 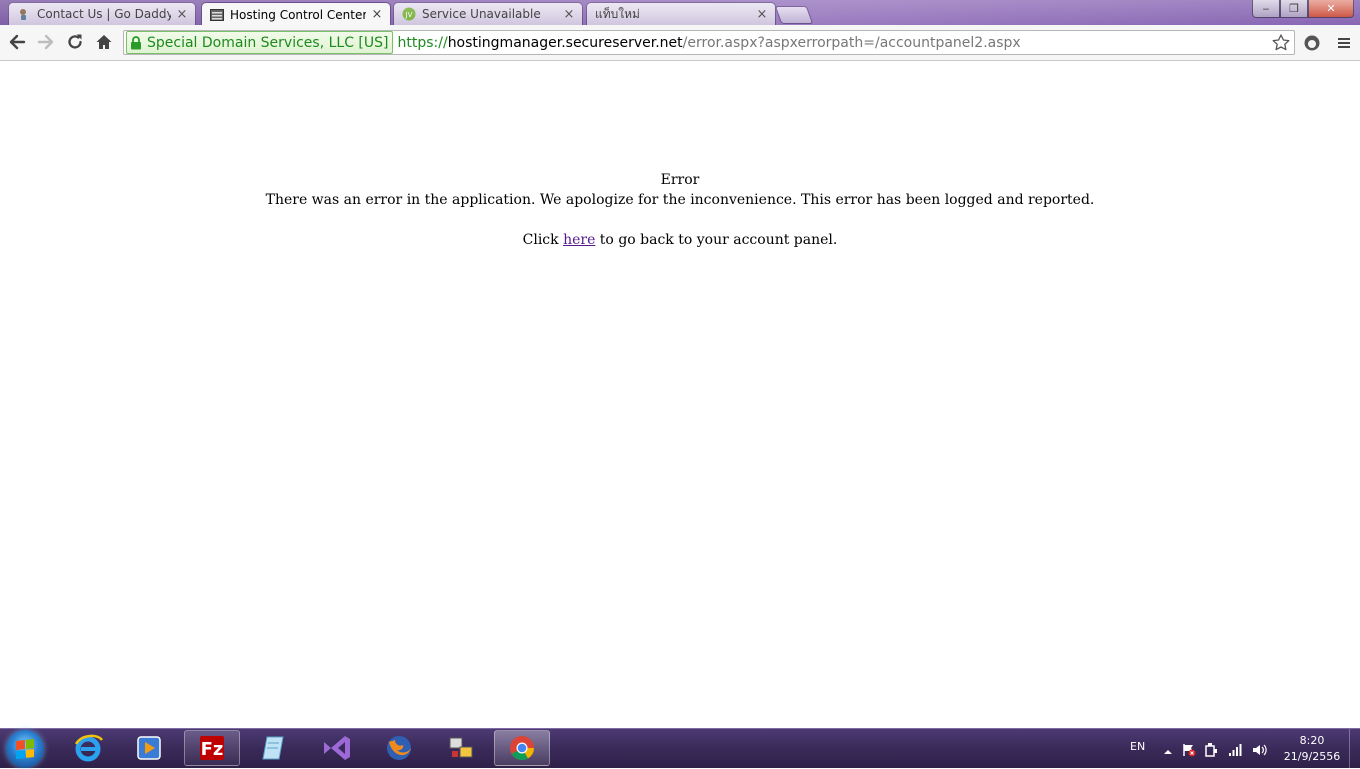 I want to click on tab-contact-us: Contact Us | Go Daddy Su ×, so click(x=102, y=13).